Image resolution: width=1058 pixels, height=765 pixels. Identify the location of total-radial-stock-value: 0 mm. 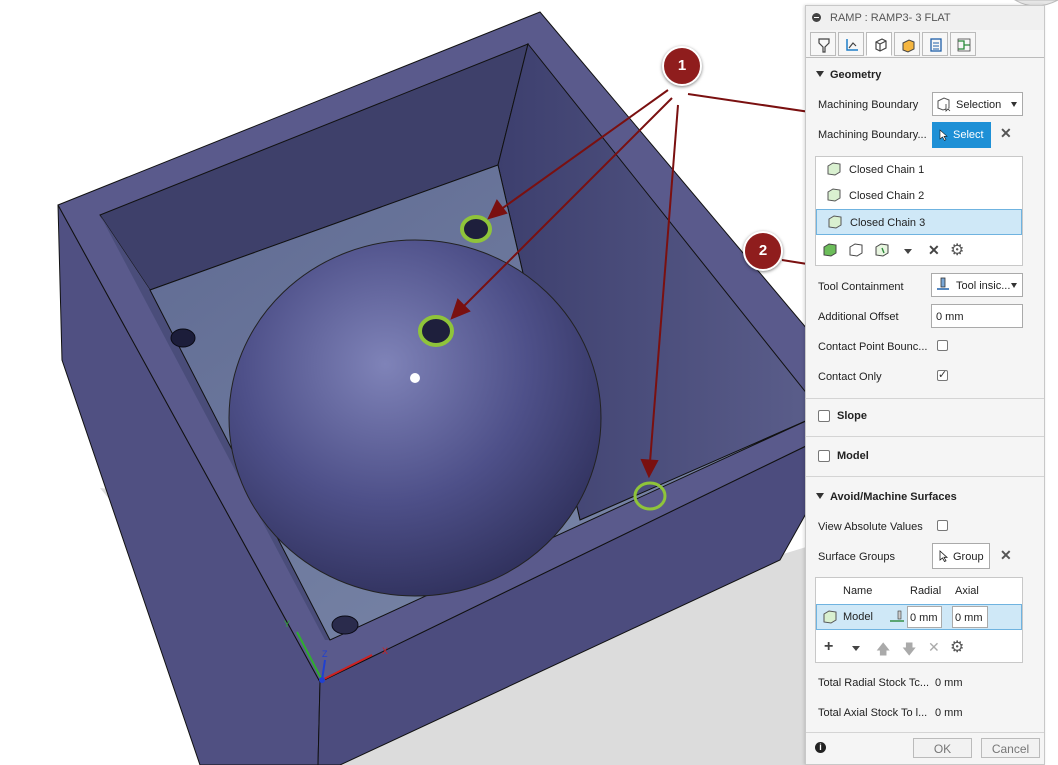
(949, 683).